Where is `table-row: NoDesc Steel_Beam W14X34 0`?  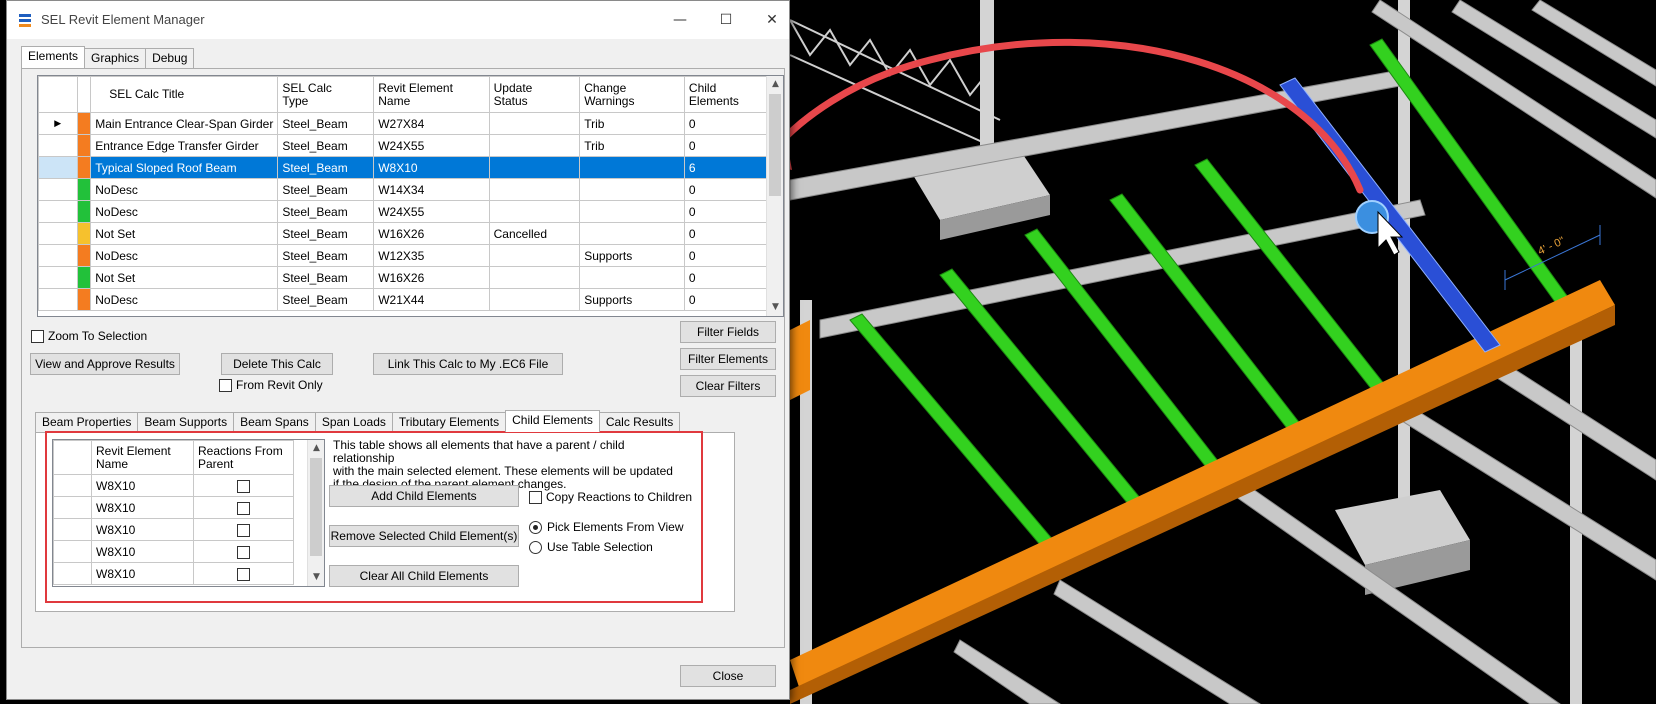 table-row: NoDesc Steel_Beam W14X34 0 is located at coordinates (410, 189).